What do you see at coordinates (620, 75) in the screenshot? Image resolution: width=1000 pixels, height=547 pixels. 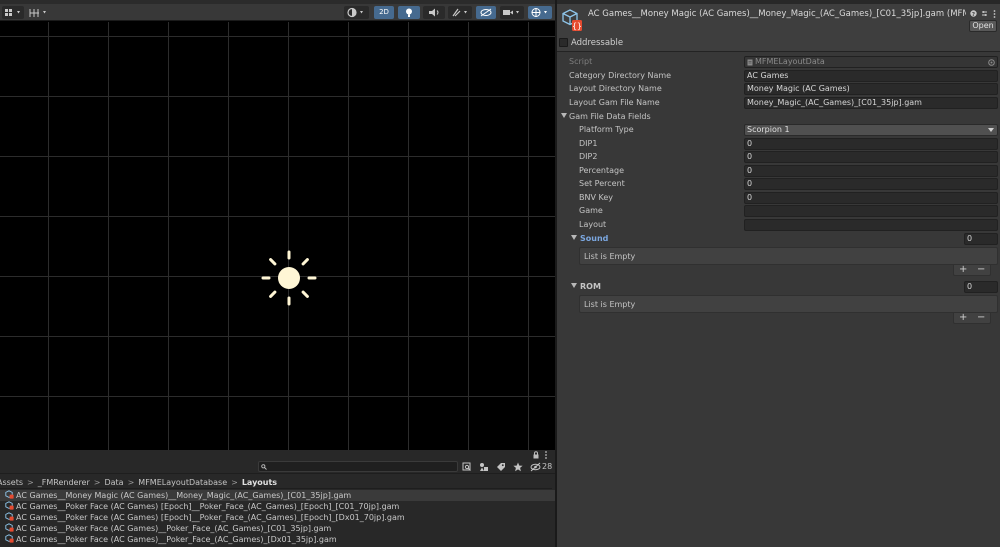 I see `category-label: Category Directory Name` at bounding box center [620, 75].